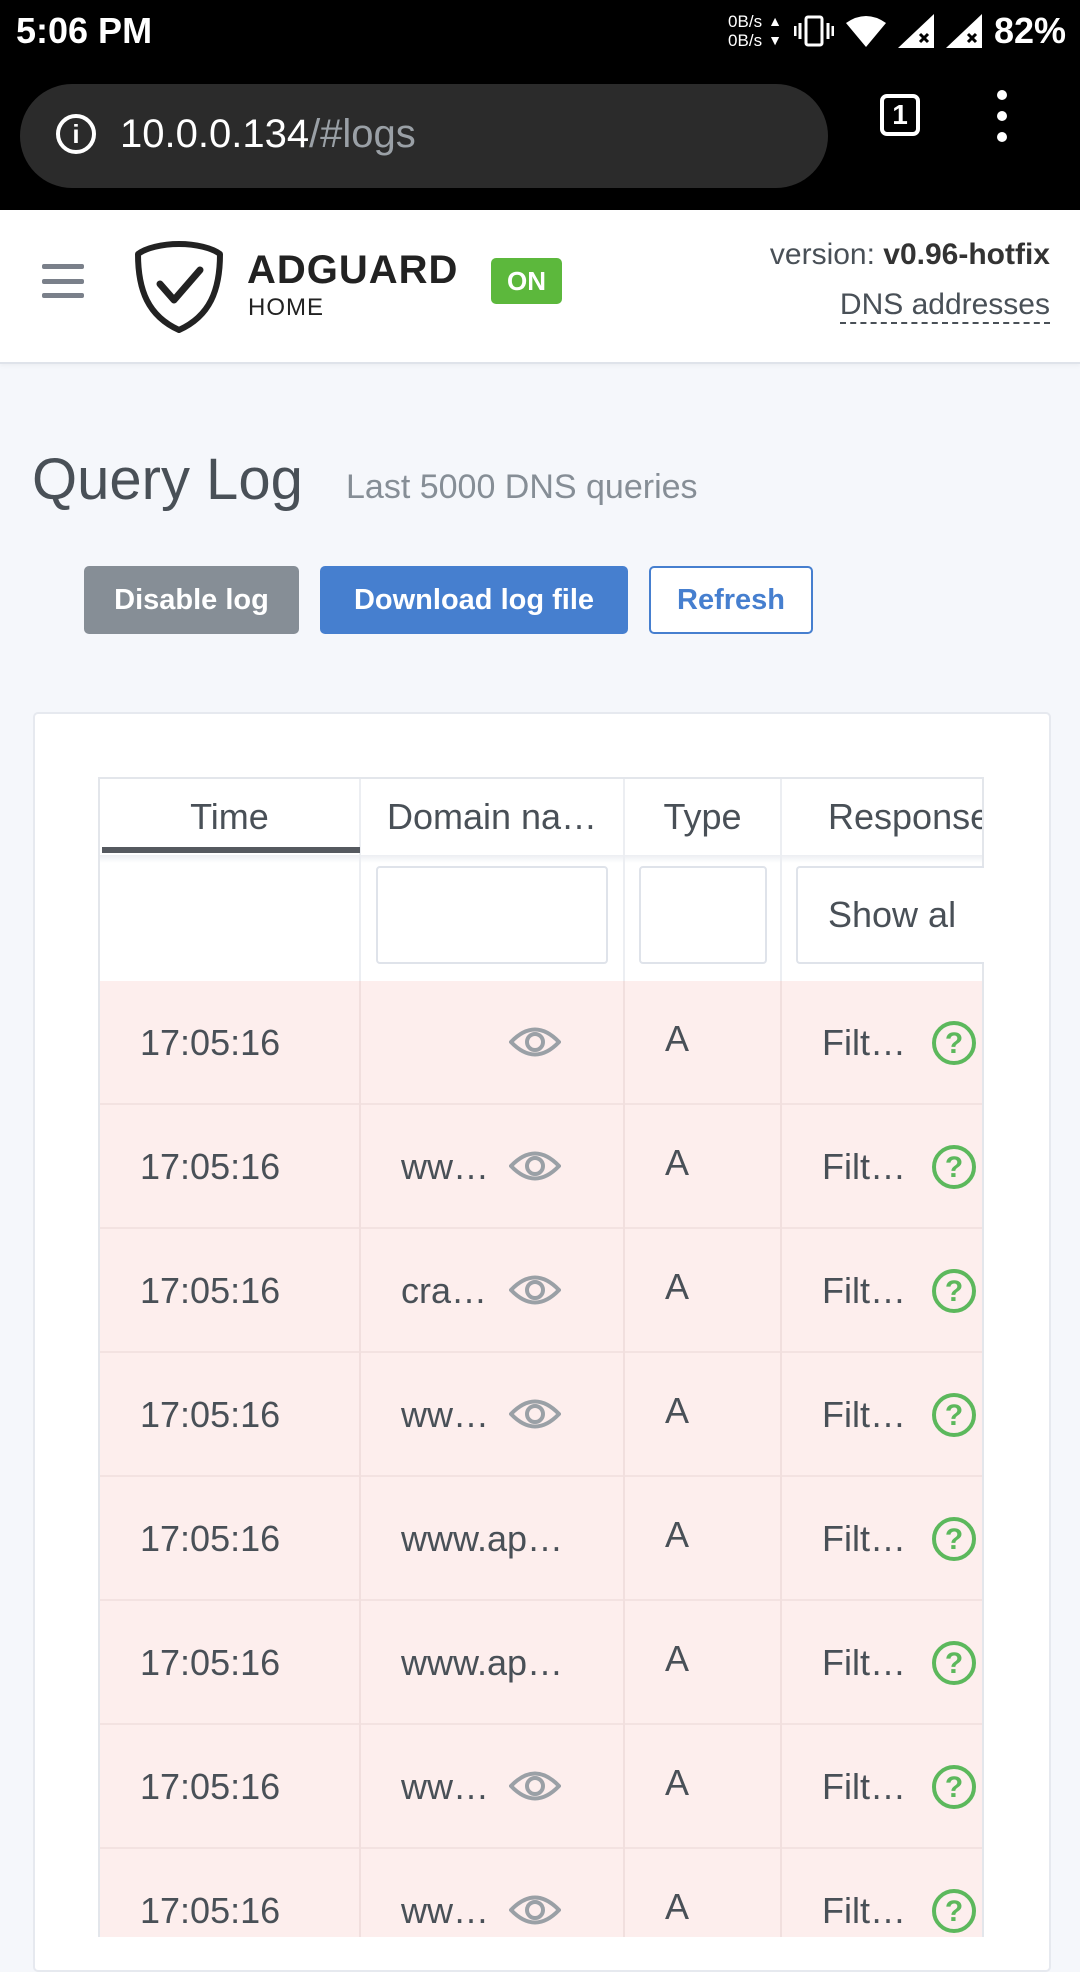 This screenshot has width=1080, height=1972. I want to click on vibrate-icon, so click(813, 31).